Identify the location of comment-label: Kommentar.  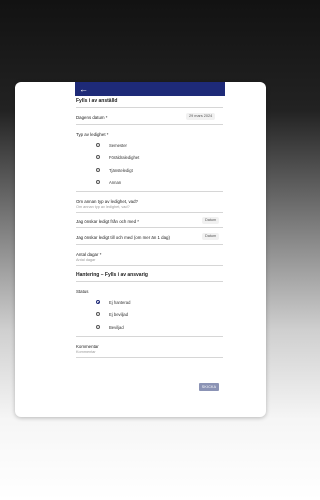
(87, 346).